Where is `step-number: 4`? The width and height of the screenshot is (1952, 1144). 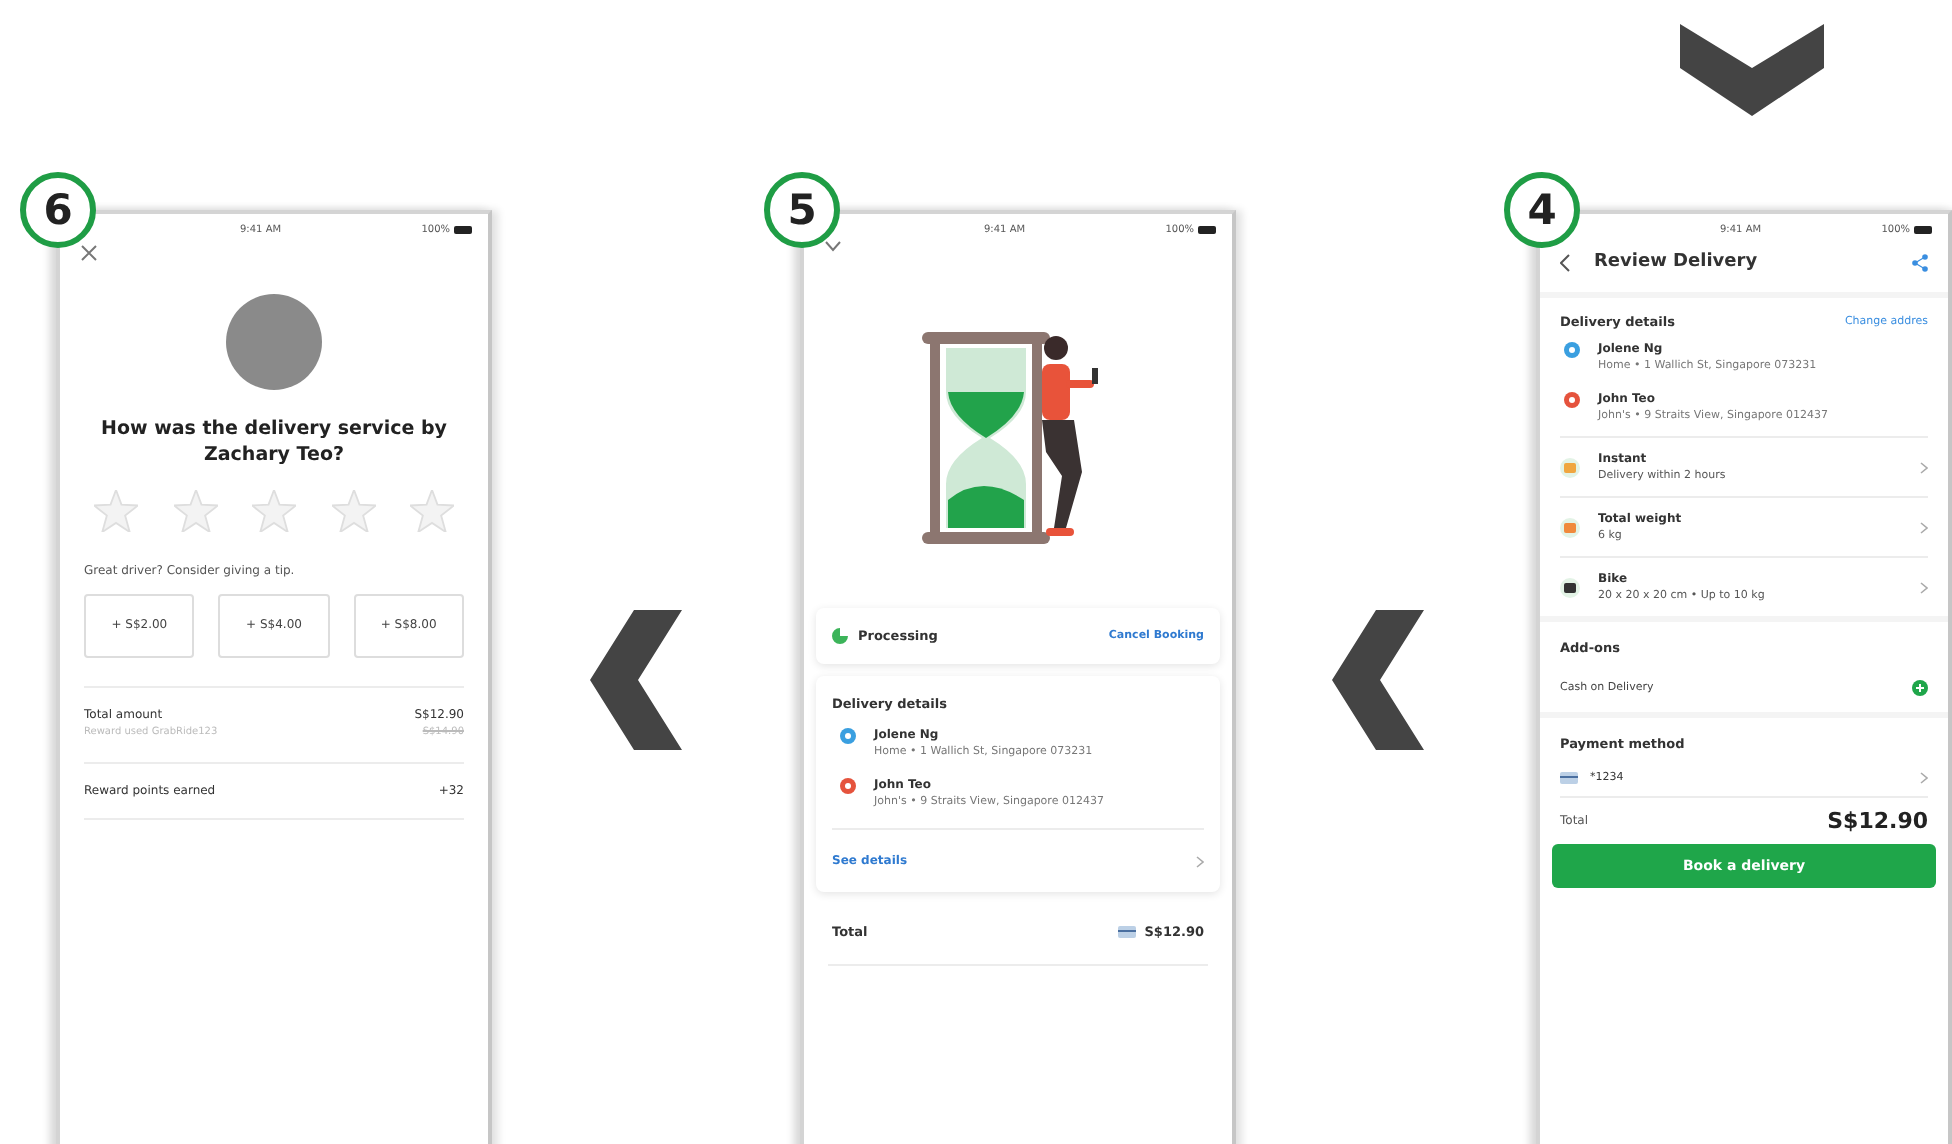
step-number: 4 is located at coordinates (1542, 210).